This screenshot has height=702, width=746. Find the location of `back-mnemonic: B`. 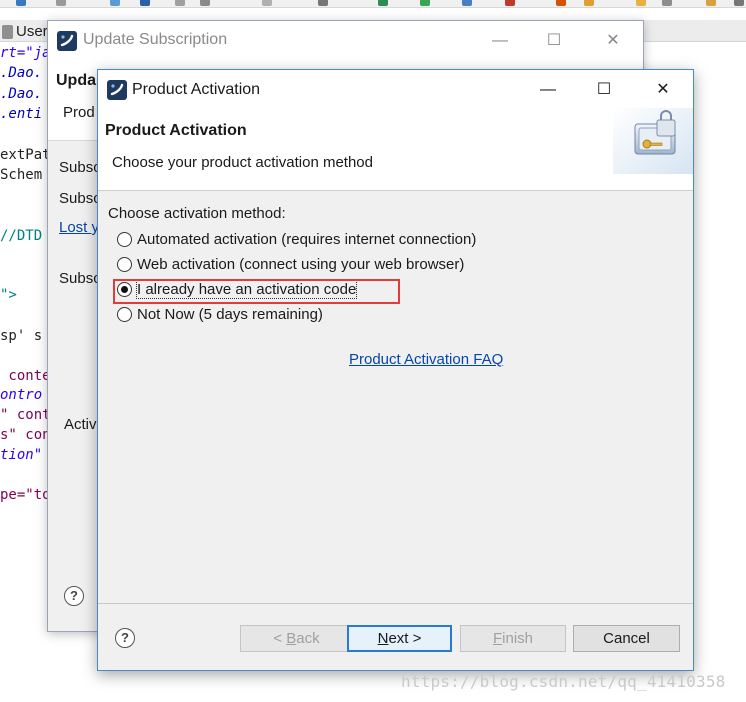

back-mnemonic: B is located at coordinates (291, 638).